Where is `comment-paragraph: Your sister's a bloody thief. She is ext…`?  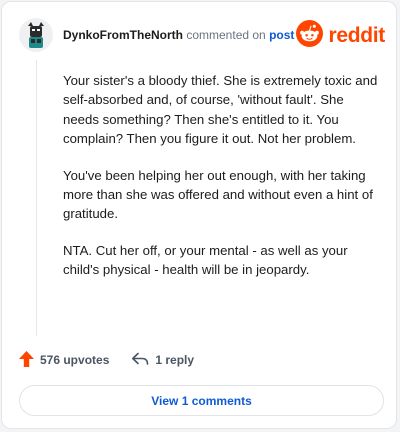
comment-paragraph: Your sister's a bloody thief. She is ext… is located at coordinates (220, 110).